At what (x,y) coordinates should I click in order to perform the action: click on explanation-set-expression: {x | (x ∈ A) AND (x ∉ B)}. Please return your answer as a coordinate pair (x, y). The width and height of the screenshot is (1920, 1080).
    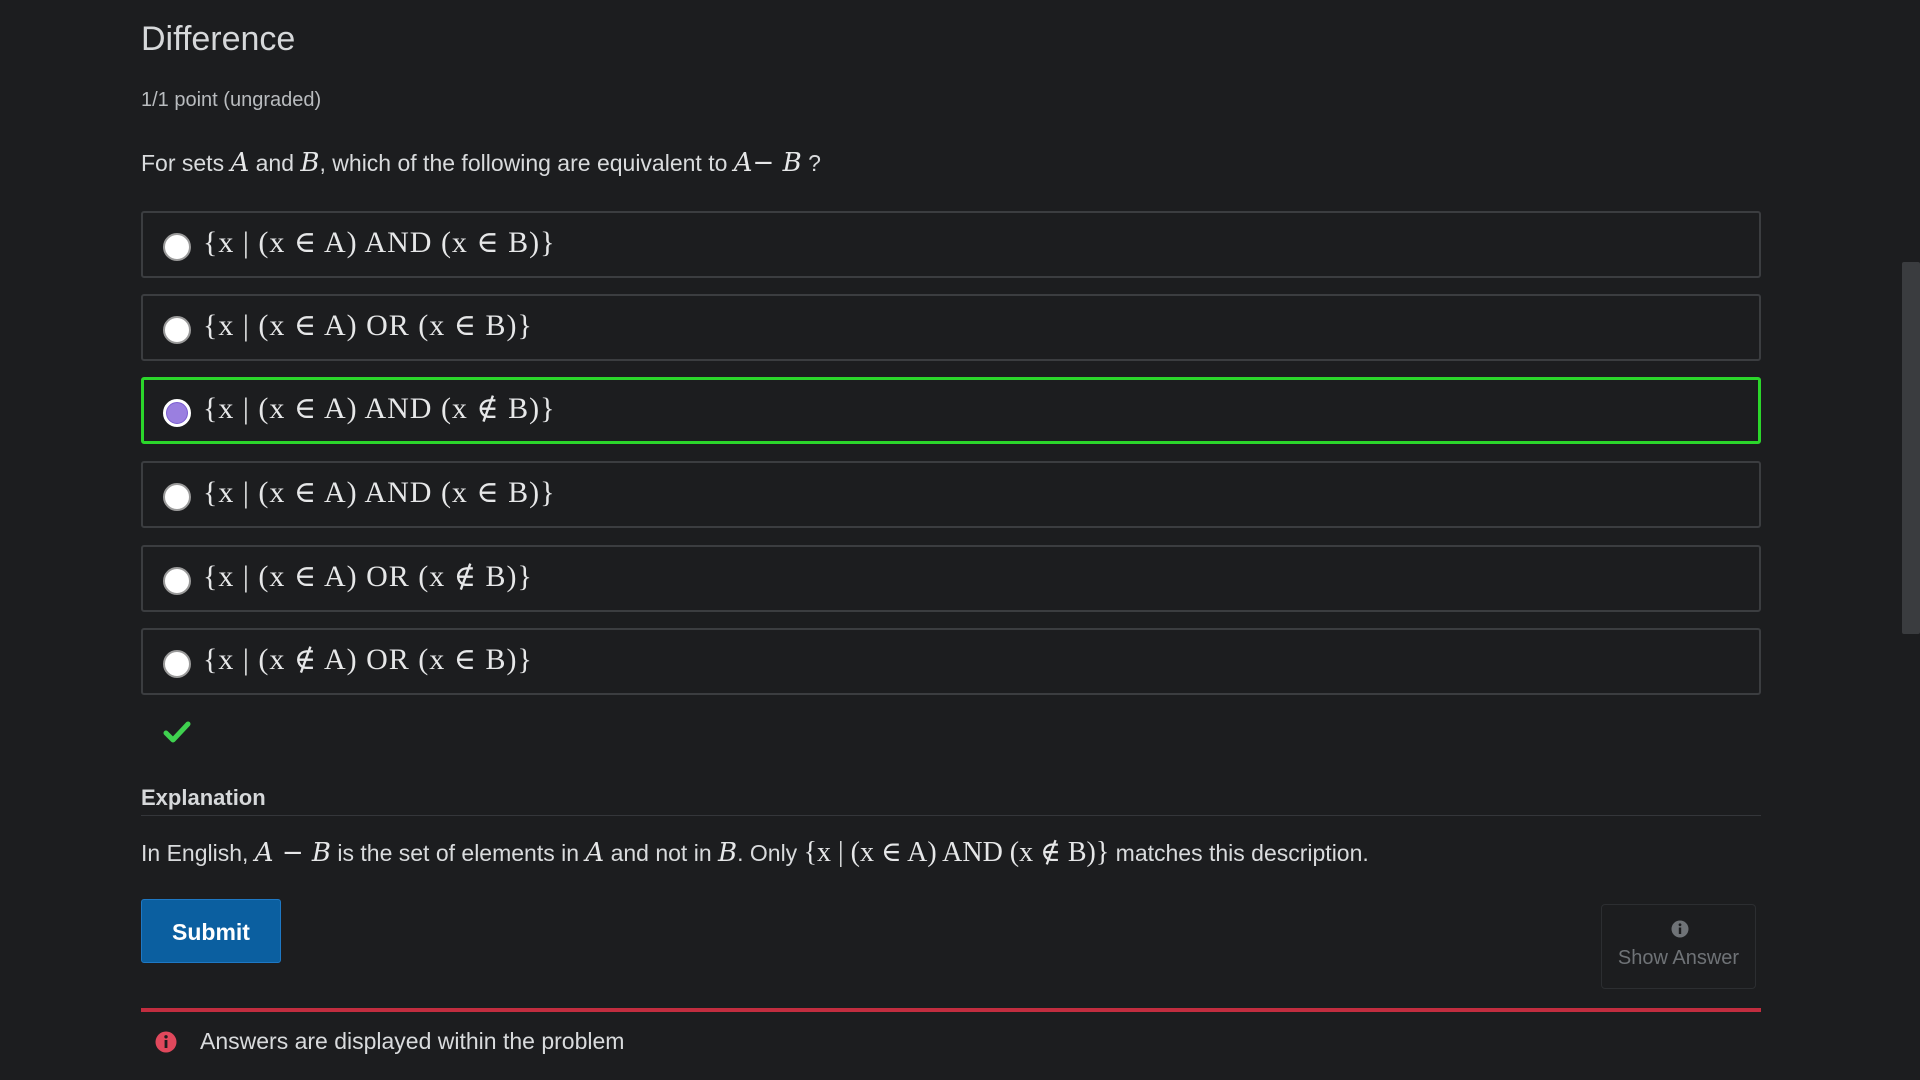
    Looking at the image, I should click on (956, 852).